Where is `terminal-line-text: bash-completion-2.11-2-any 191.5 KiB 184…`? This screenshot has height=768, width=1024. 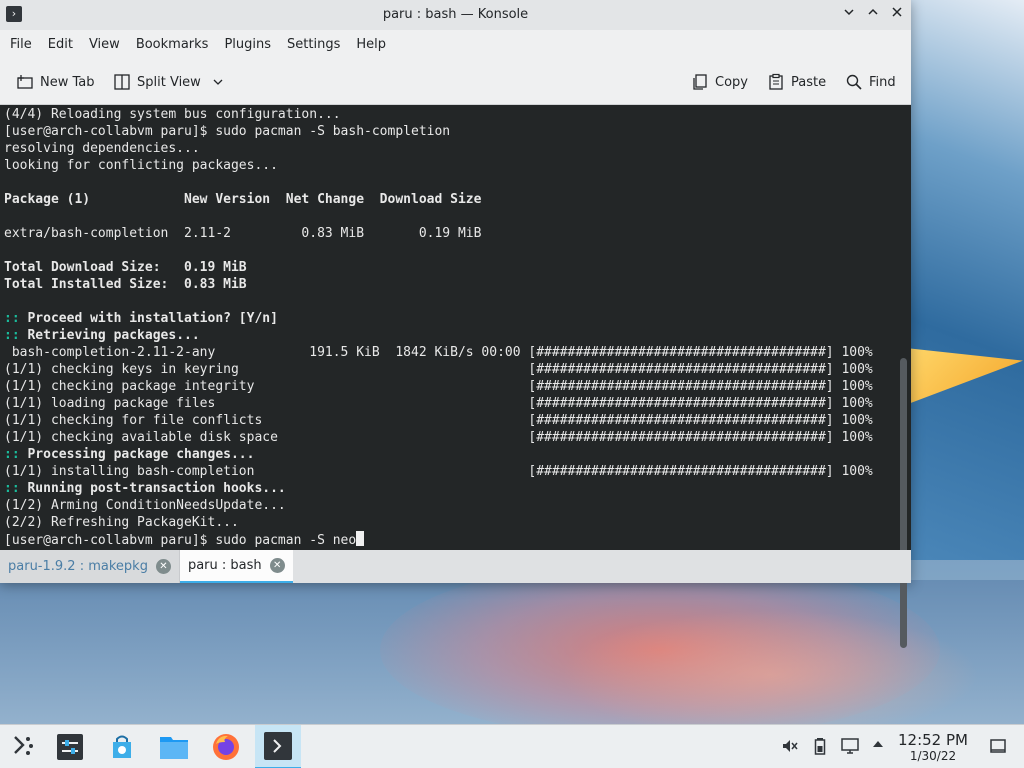
terminal-line-text: bash-completion-2.11-2-any 191.5 KiB 184… is located at coordinates (438, 352).